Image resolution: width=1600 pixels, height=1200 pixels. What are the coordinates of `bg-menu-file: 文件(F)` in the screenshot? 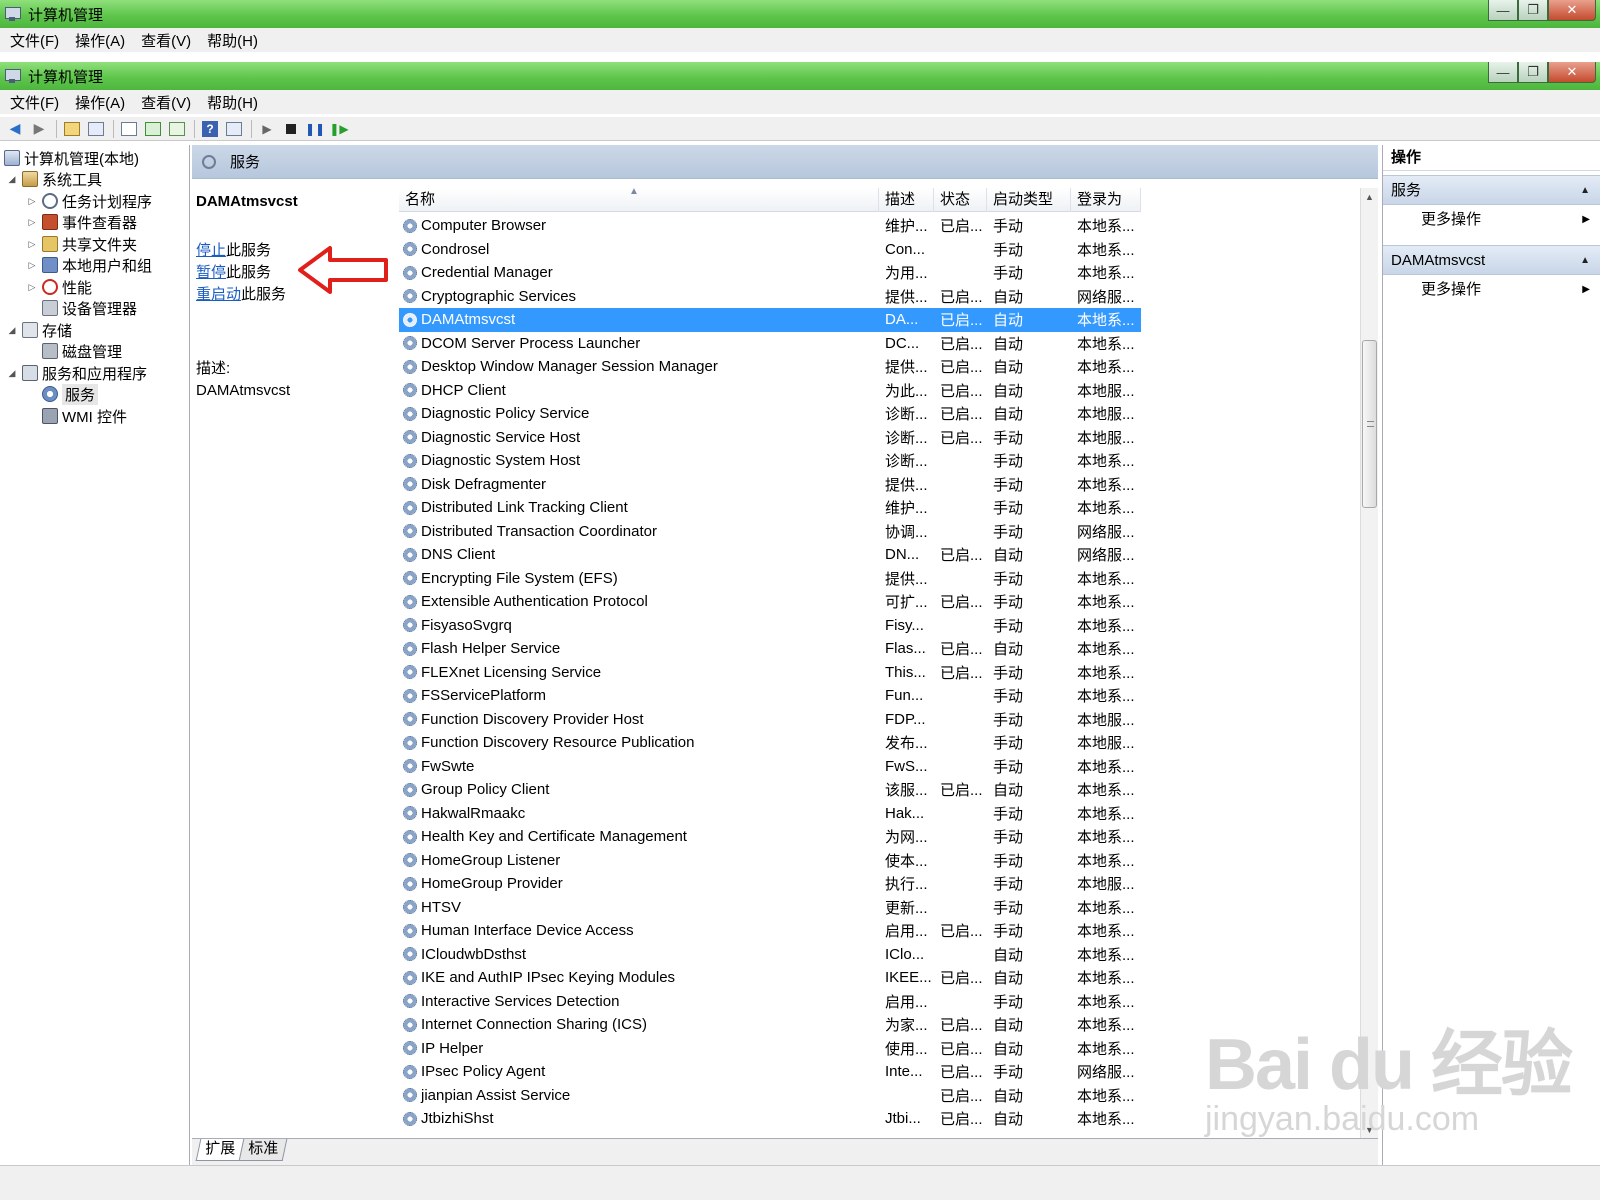 It's located at (34, 40).